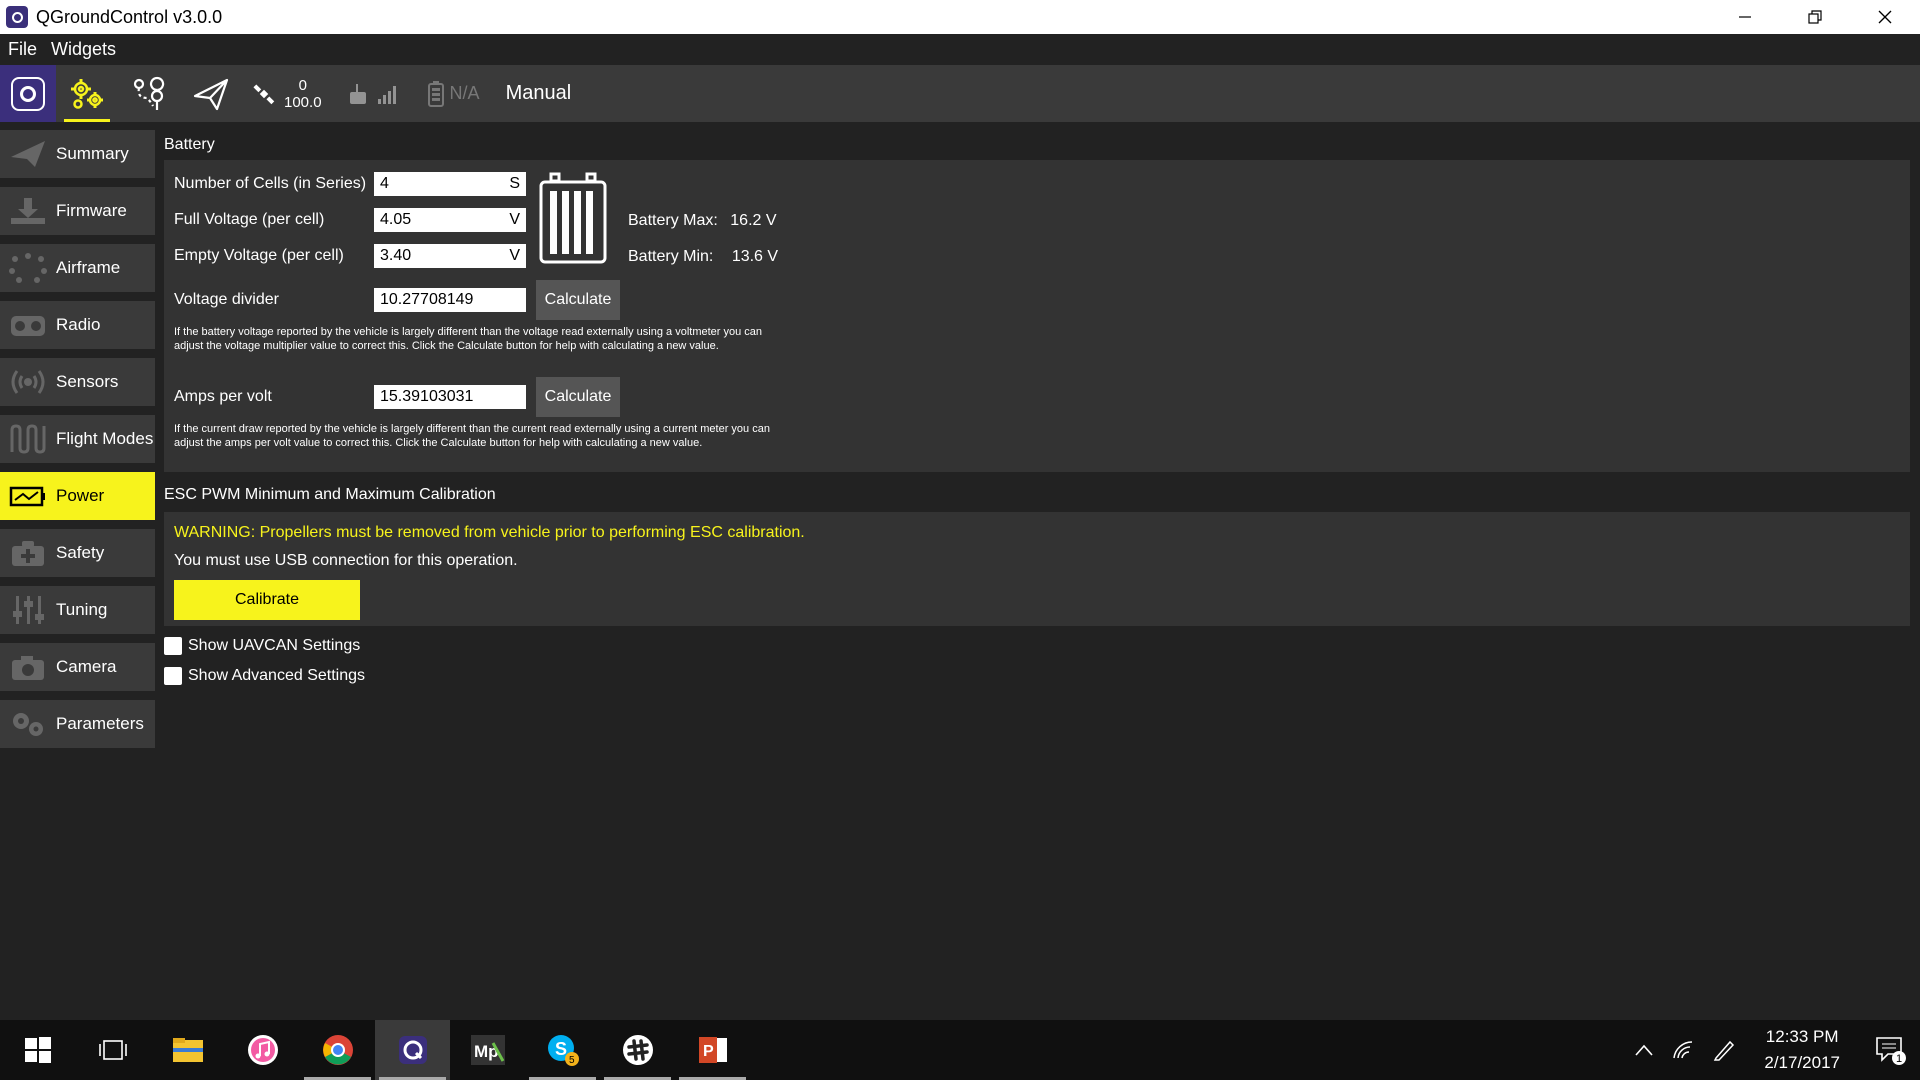 The width and height of the screenshot is (1920, 1080). I want to click on empty-voltage-field: 3.40 V, so click(450, 256).